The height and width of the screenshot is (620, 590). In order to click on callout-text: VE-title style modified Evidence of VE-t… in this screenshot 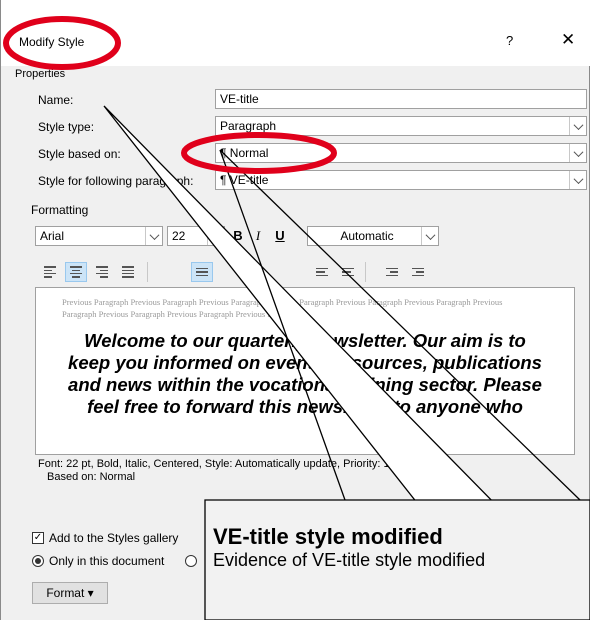, I will do `click(401, 547)`.